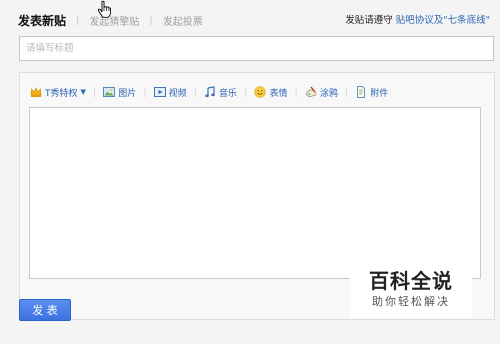 This screenshot has height=344, width=500. I want to click on notice-text: 发贴请遵守, so click(369, 20).